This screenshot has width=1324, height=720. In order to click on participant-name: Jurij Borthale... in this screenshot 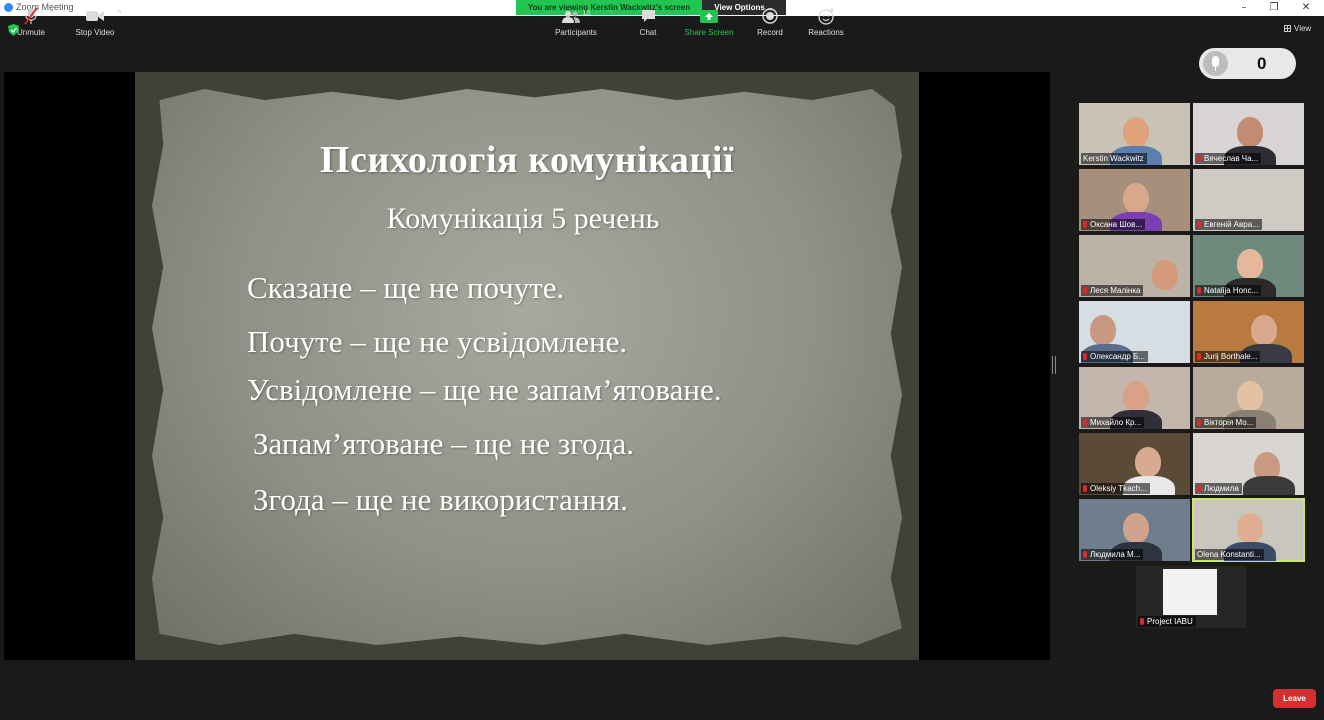, I will do `click(1228, 356)`.